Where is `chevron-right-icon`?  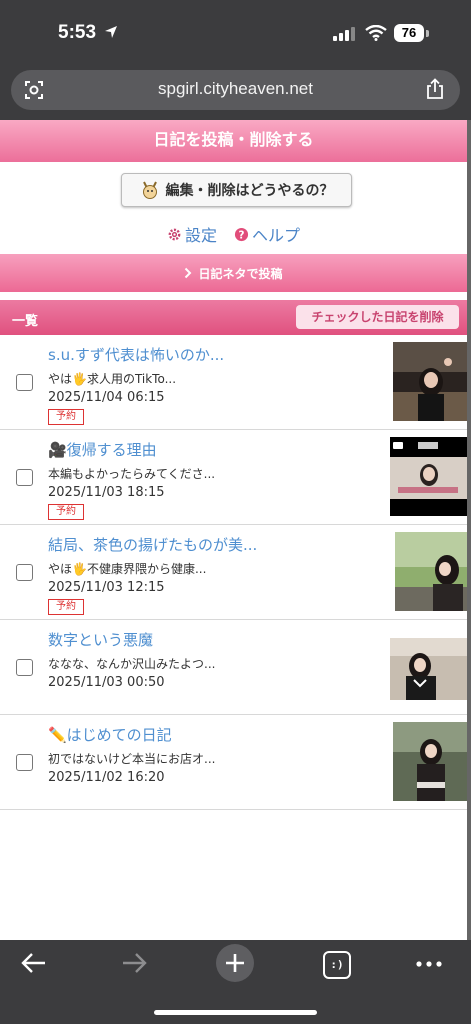 chevron-right-icon is located at coordinates (188, 273).